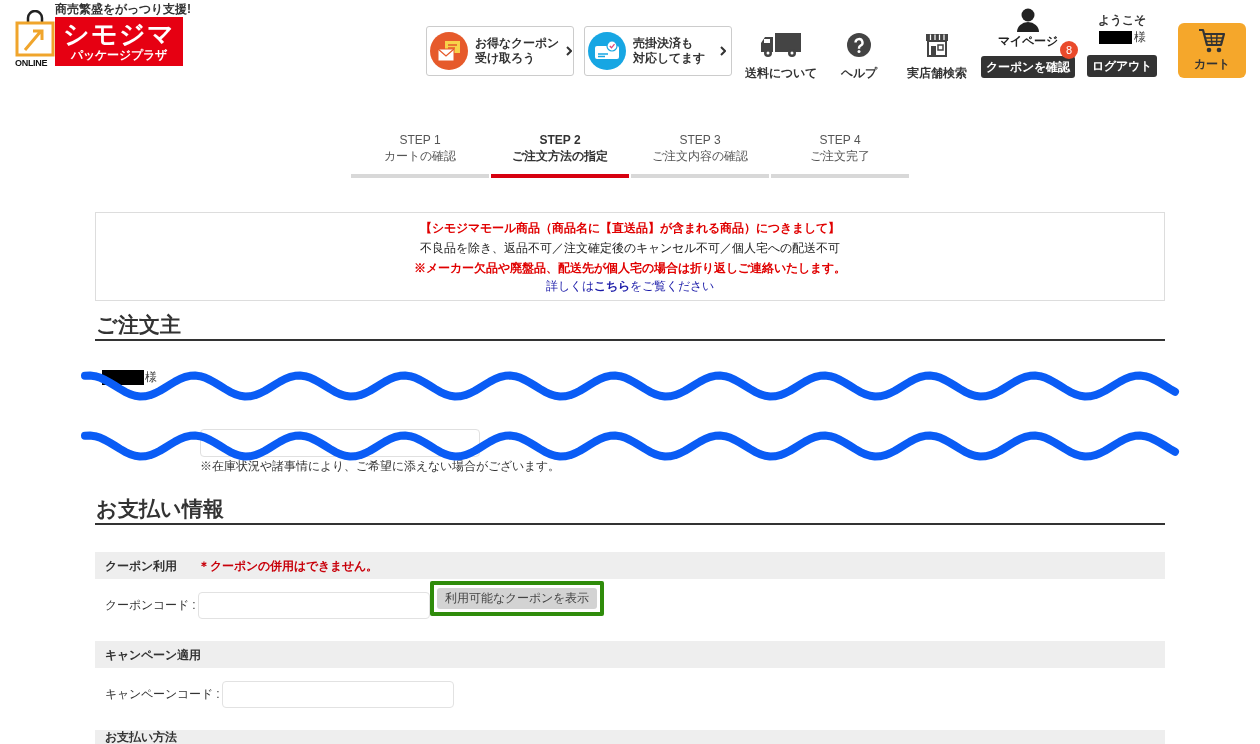 The image size is (1260, 744). I want to click on step-label: ご注文方法の指定, so click(560, 156).